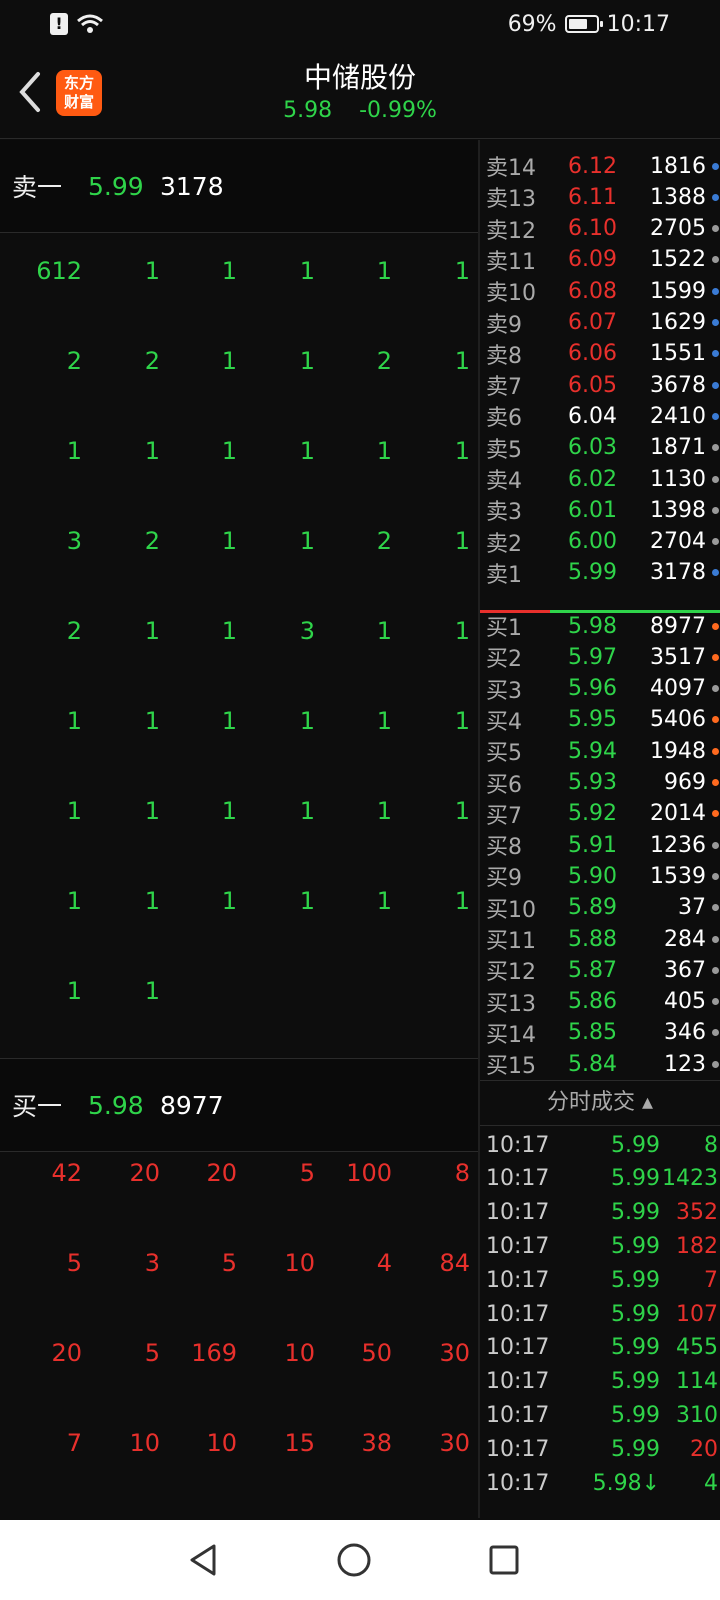 The width and height of the screenshot is (720, 1600). I want to click on system-nav-bar, so click(360, 1560).